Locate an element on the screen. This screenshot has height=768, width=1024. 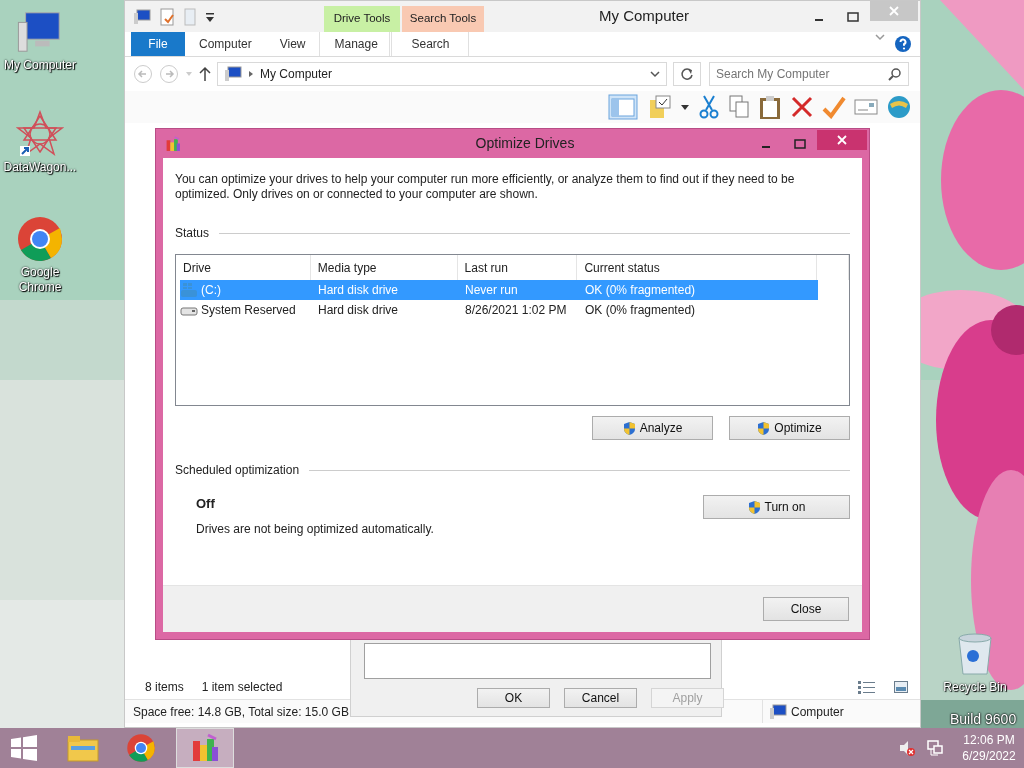
start-icon is located at coordinates (24, 748).